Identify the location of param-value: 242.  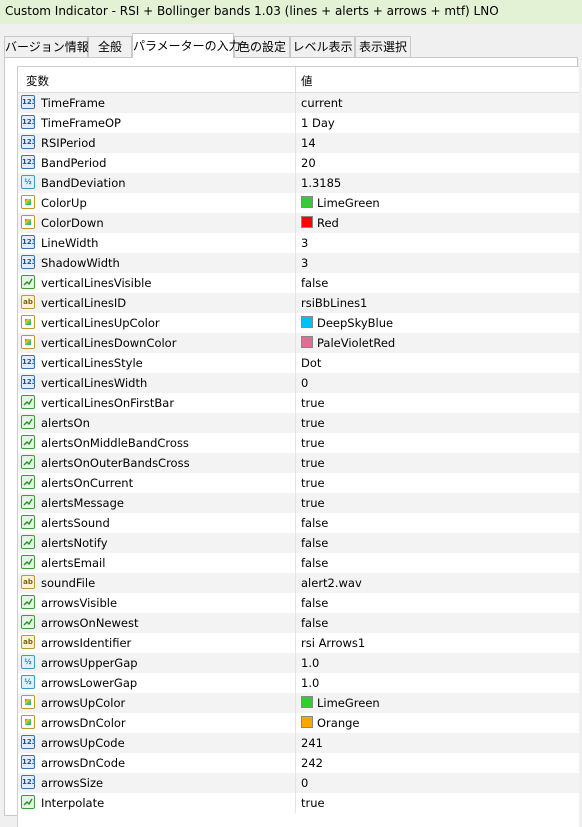
(312, 763).